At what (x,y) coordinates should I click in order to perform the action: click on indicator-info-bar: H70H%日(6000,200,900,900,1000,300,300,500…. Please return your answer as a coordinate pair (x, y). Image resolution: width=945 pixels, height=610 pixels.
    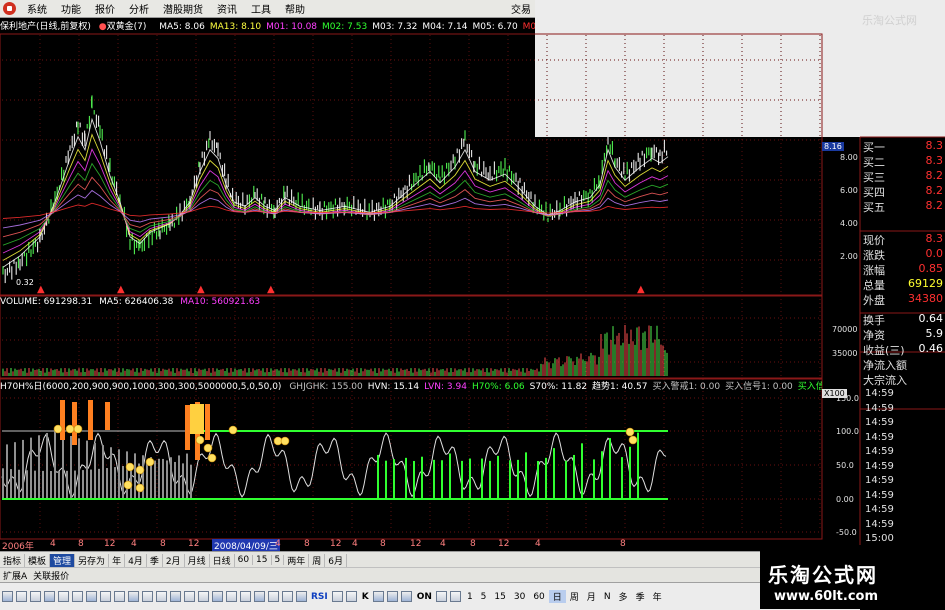
    Looking at the image, I should click on (411, 385).